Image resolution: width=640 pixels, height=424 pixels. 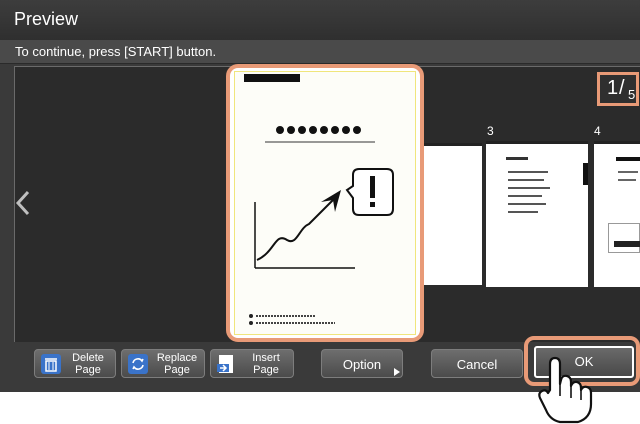 I want to click on chevron-left-icon, so click(x=23, y=203).